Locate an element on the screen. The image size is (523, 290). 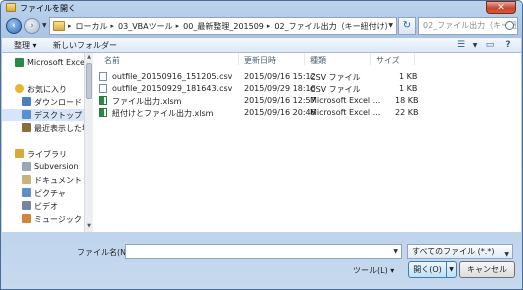
download-icon is located at coordinates (26, 101).